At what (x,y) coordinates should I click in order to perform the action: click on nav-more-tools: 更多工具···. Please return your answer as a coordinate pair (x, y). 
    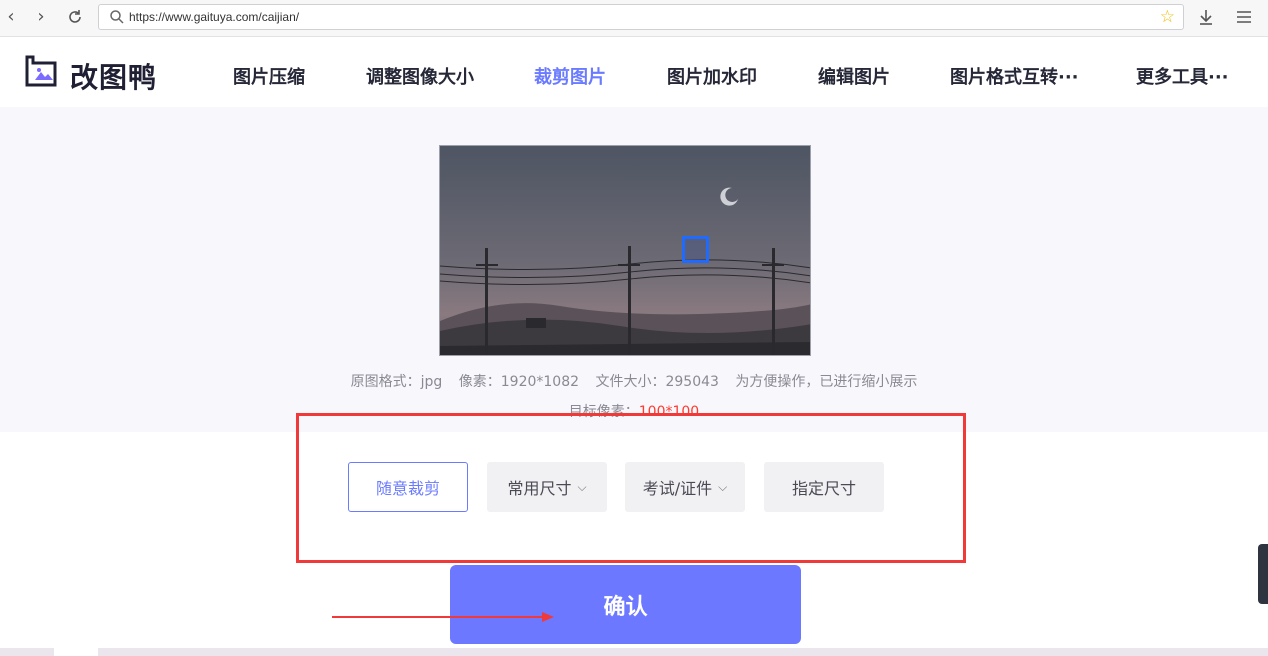
    Looking at the image, I should click on (1182, 76).